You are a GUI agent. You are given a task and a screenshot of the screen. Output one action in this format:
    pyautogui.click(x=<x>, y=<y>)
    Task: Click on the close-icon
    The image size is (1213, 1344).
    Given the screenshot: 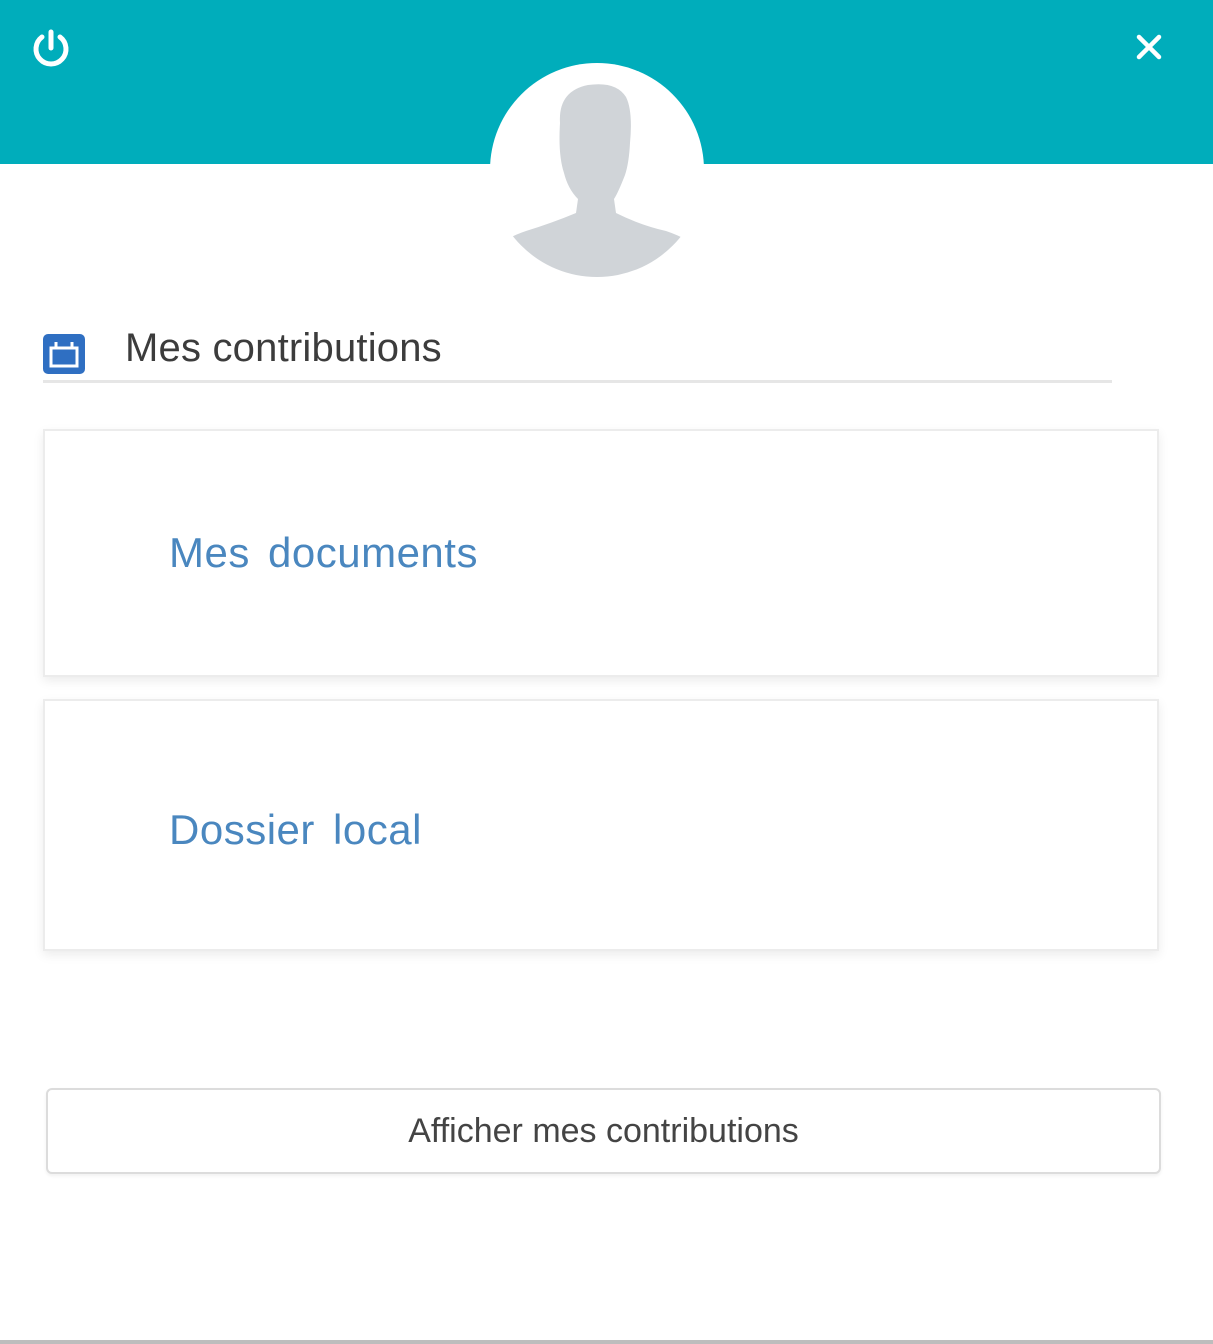 What is the action you would take?
    pyautogui.click(x=1149, y=47)
    